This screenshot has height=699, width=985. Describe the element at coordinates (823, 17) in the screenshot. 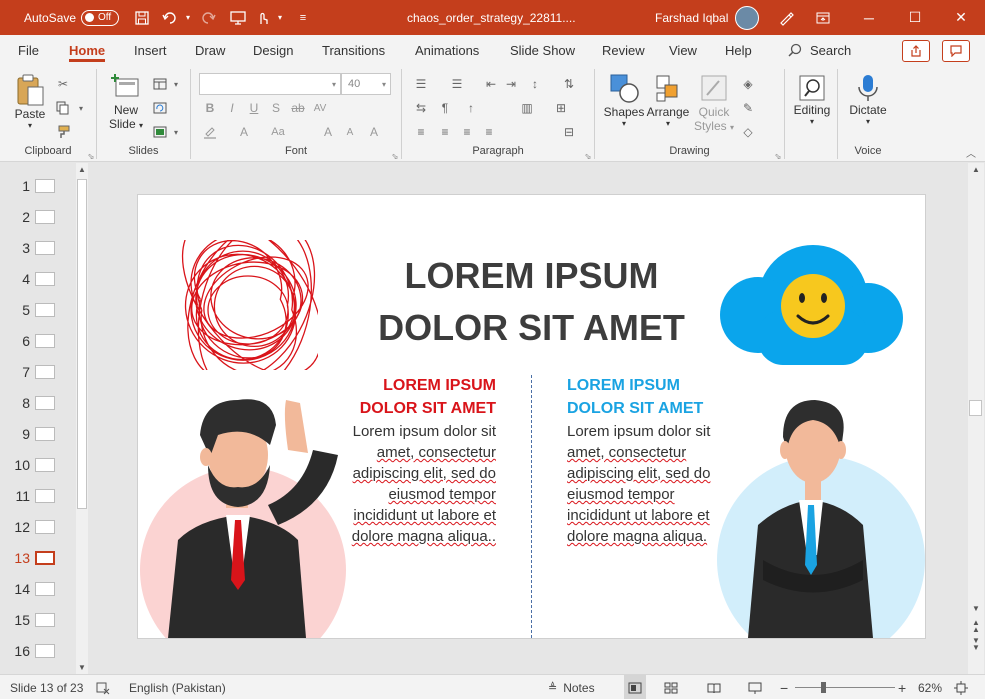

I see `ribbon-display-options-icon` at that location.